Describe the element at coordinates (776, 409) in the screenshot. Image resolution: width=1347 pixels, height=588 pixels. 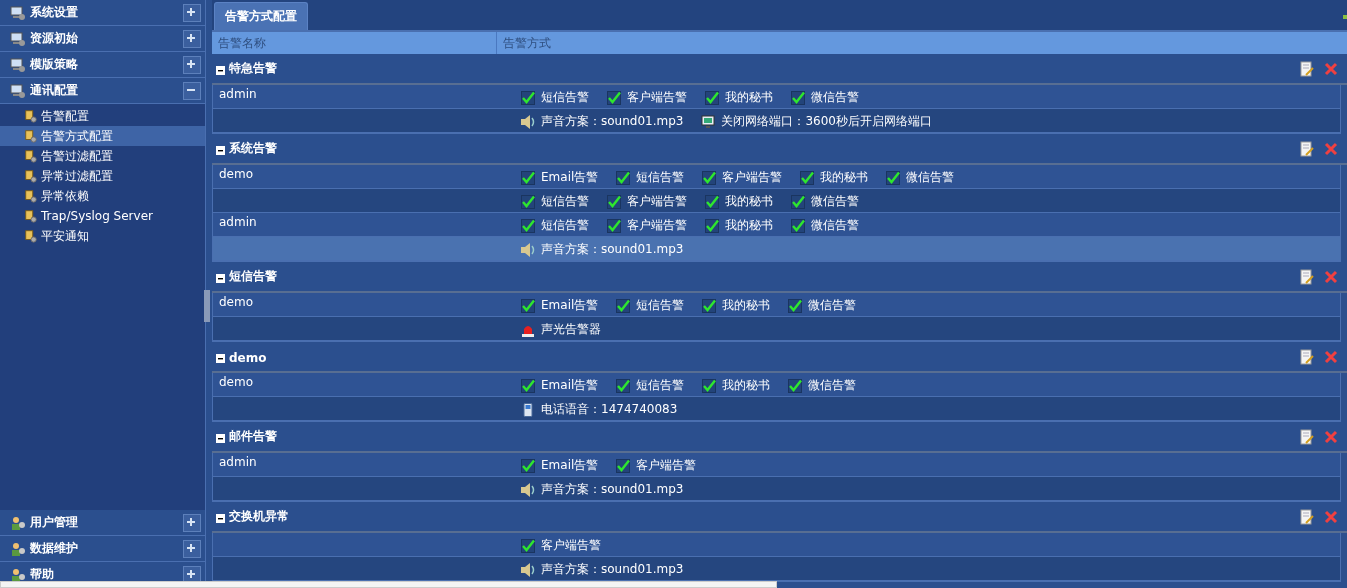
I see `table-row: 电话语音：1474740083` at that location.